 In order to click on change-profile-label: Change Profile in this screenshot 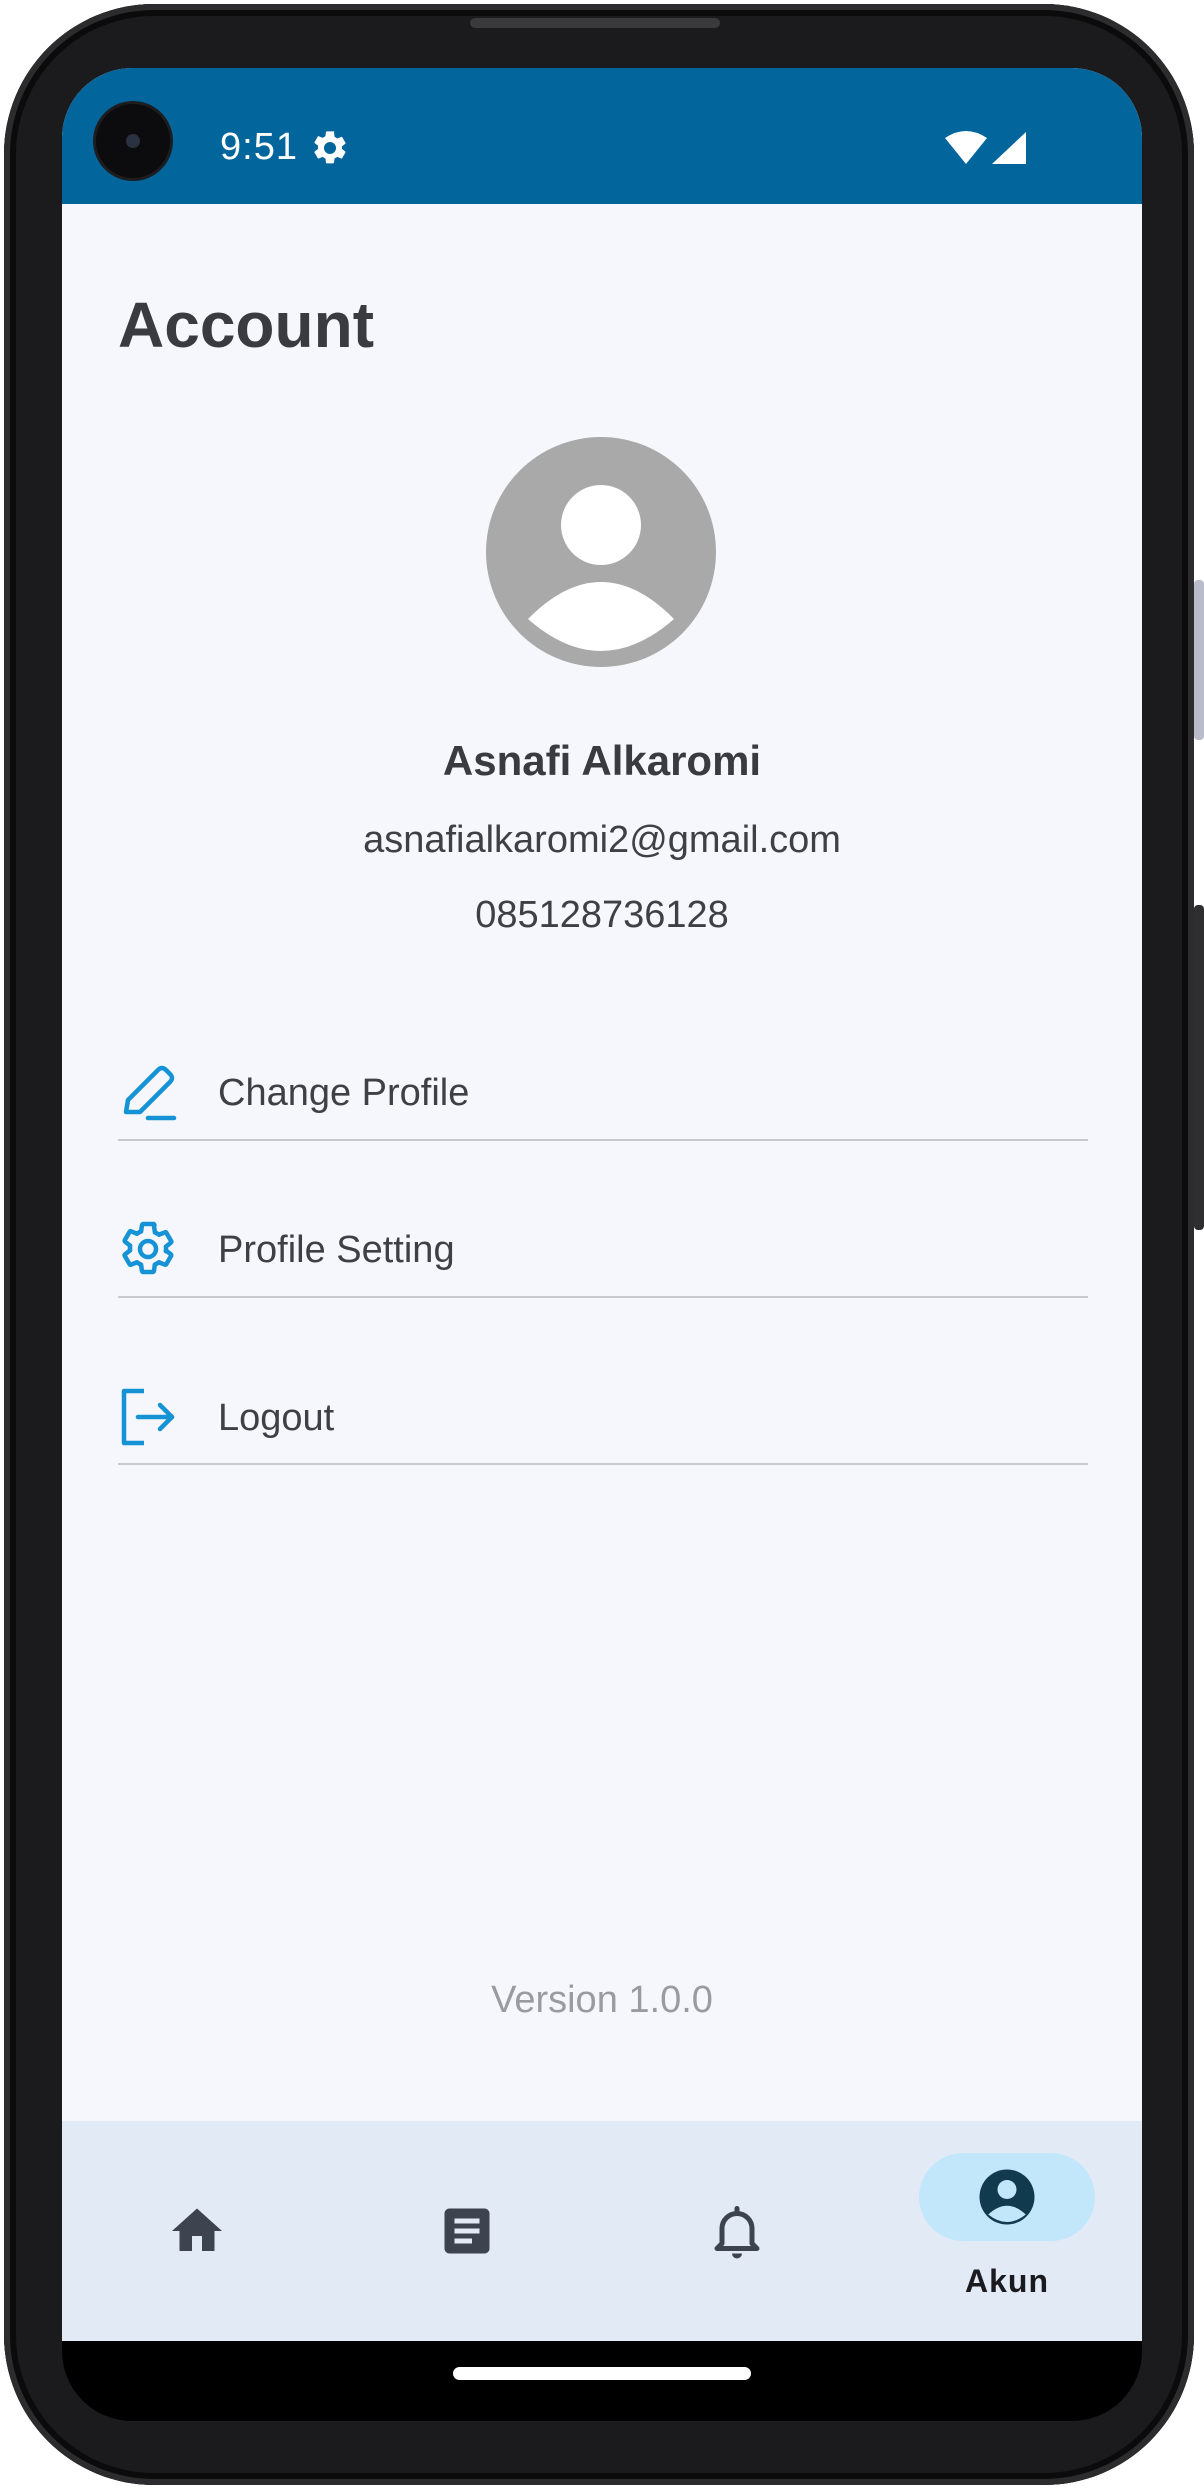, I will do `click(344, 1093)`.